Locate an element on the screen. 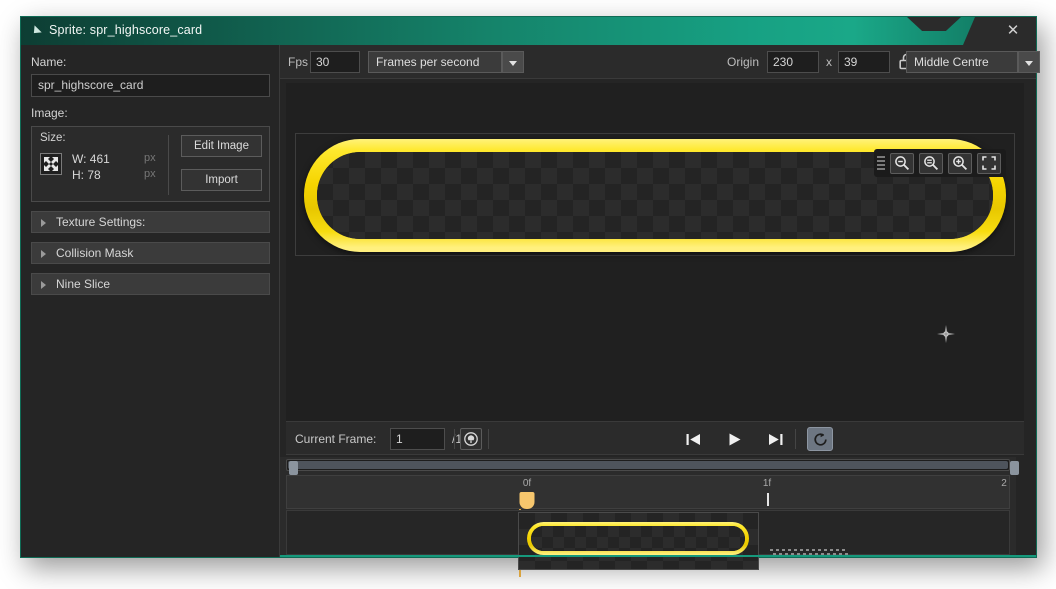 The width and height of the screenshot is (1056, 589). timeline-range-end-handle is located at coordinates (1014, 468).